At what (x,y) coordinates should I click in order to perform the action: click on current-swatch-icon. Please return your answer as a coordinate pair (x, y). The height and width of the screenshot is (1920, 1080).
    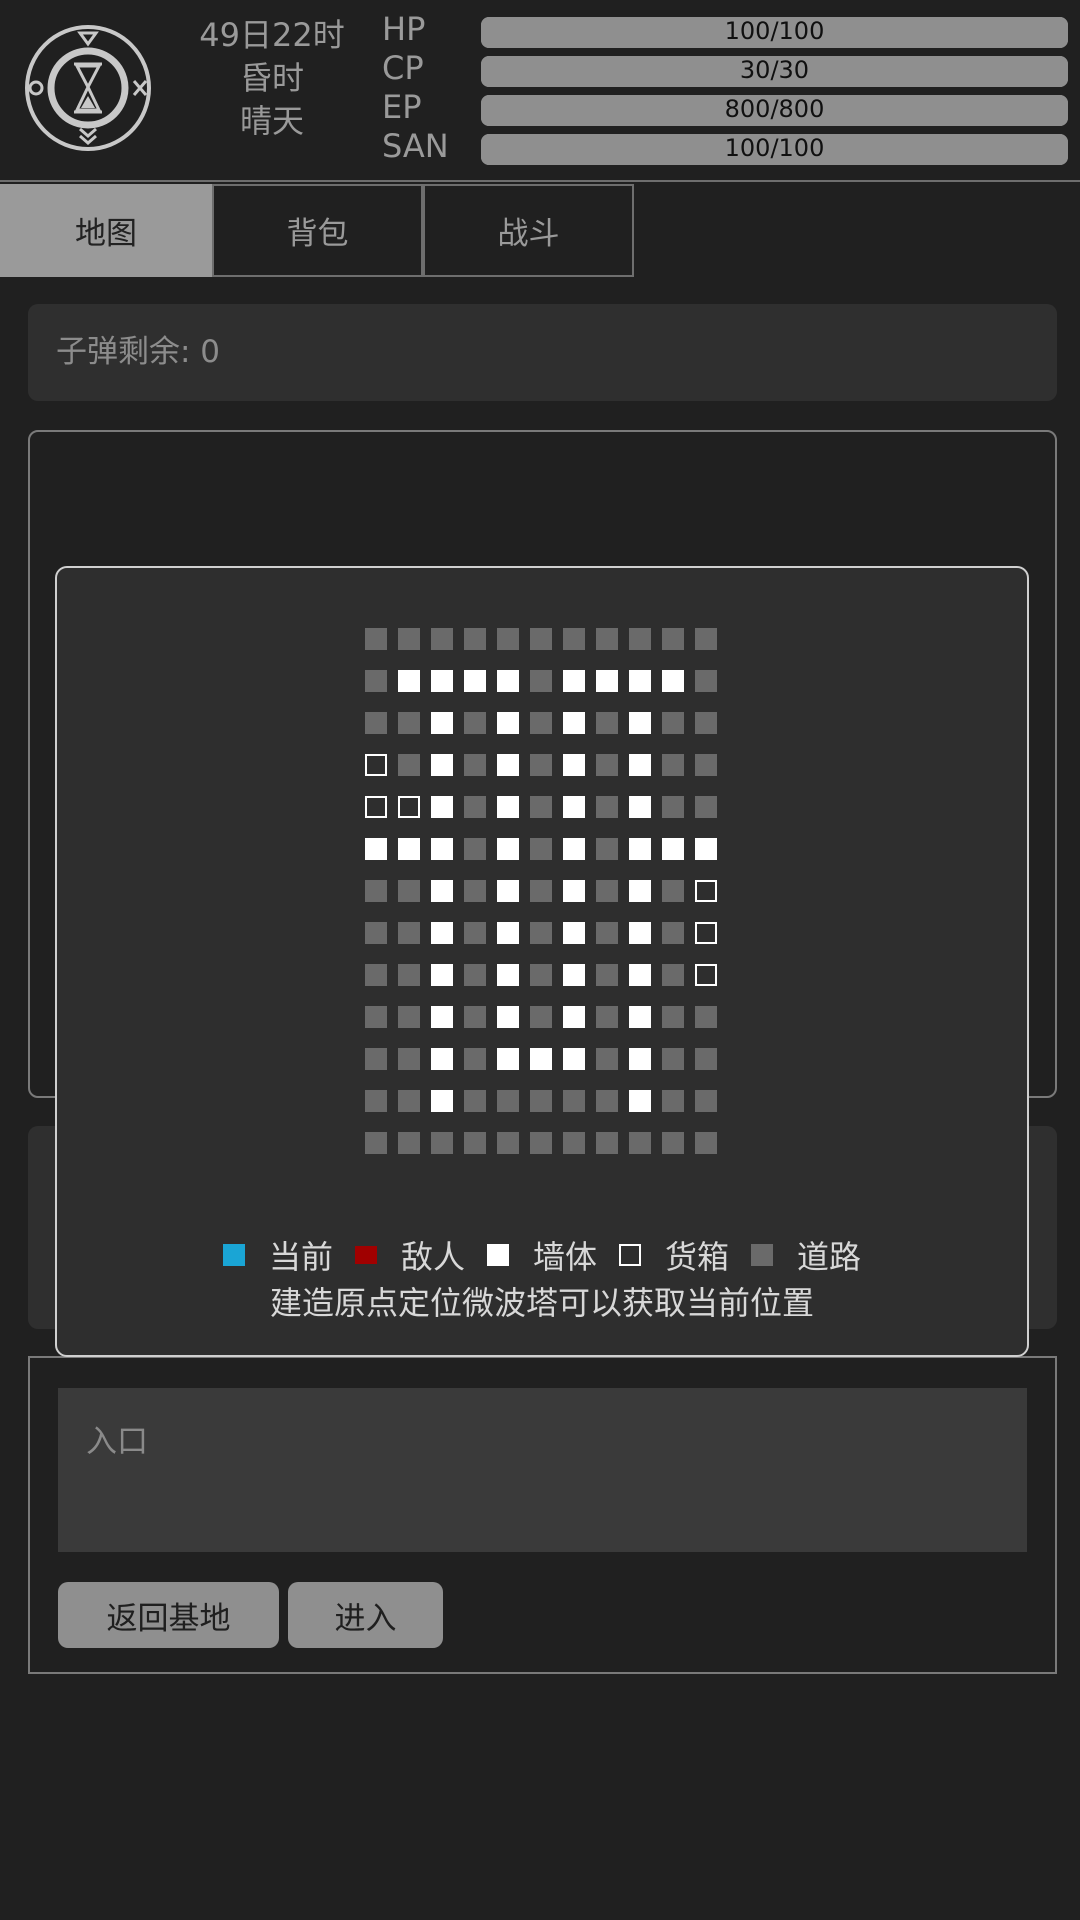
    Looking at the image, I should click on (233, 1255).